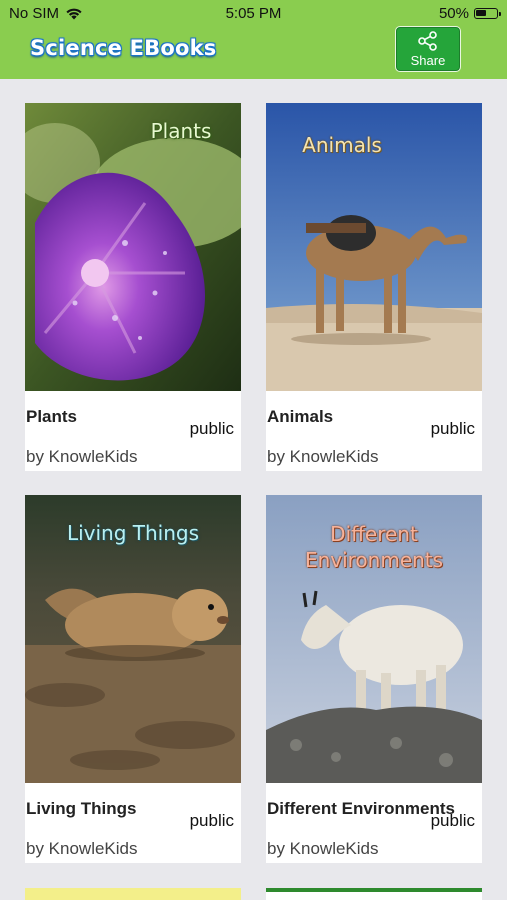 The height and width of the screenshot is (900, 507). What do you see at coordinates (374, 247) in the screenshot?
I see `book-cover-image: Animals` at bounding box center [374, 247].